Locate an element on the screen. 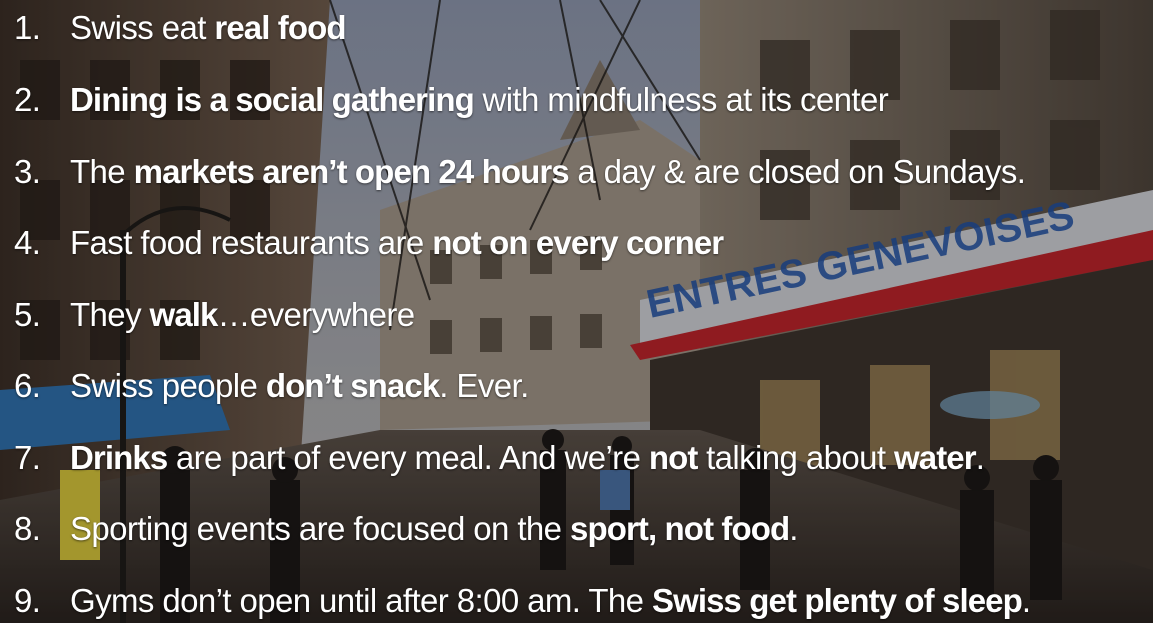 Image resolution: width=1153 pixels, height=623 pixels. item-number: 1. is located at coordinates (27, 27).